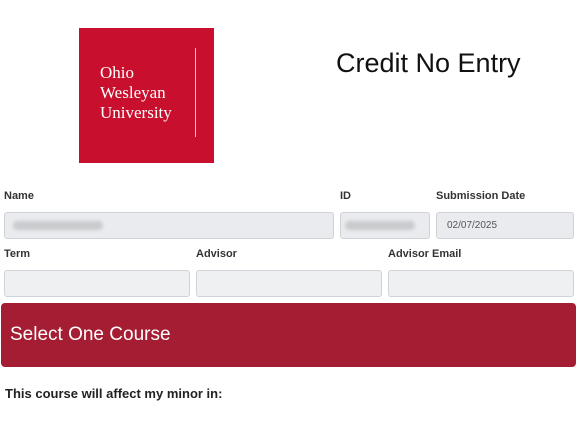 The height and width of the screenshot is (425, 577). I want to click on logo-line-3: University, so click(136, 112).